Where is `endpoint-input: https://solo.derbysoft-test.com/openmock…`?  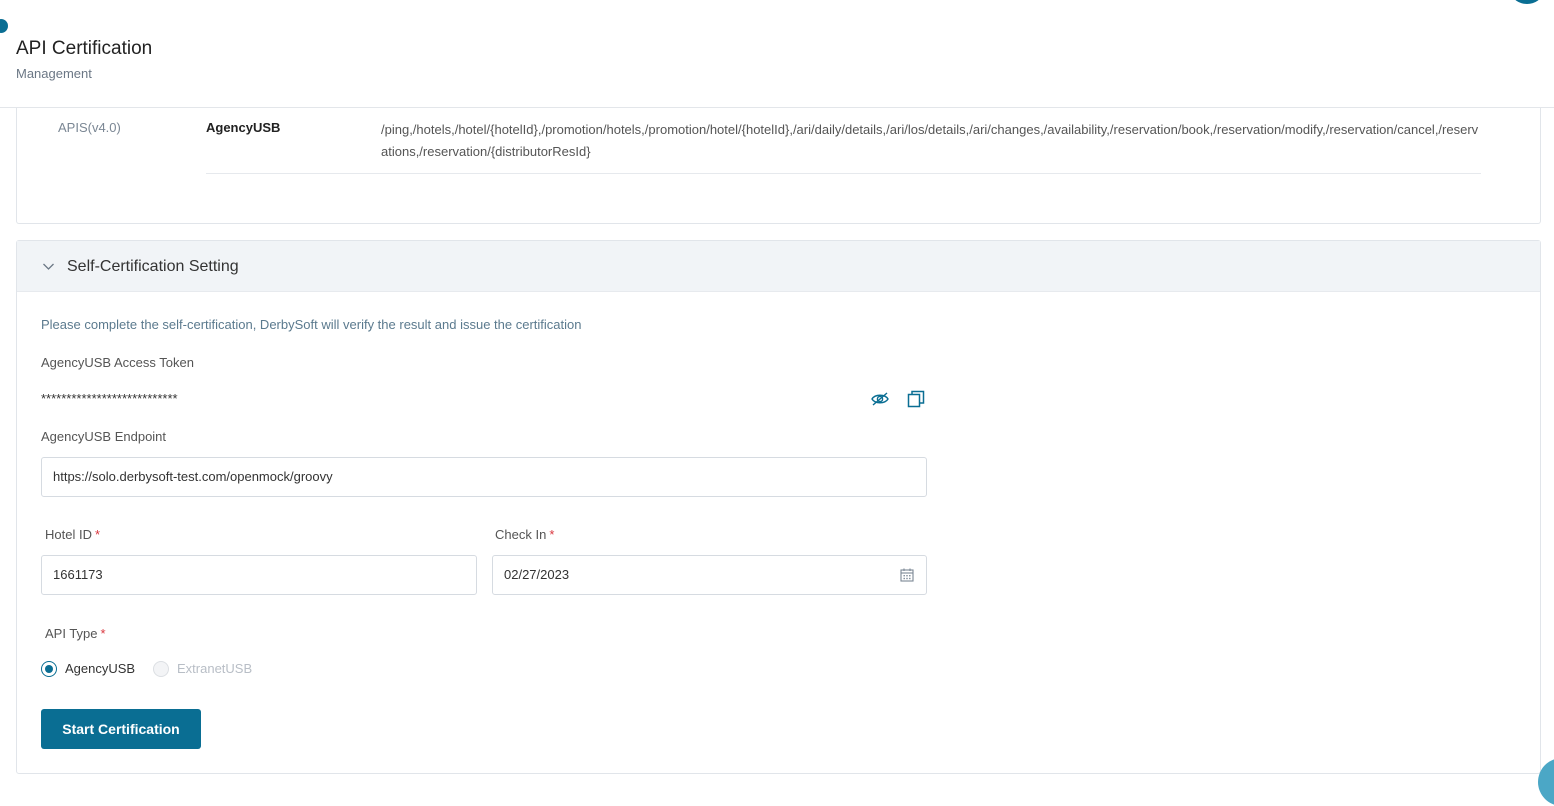 endpoint-input: https://solo.derbysoft-test.com/openmock… is located at coordinates (484, 477).